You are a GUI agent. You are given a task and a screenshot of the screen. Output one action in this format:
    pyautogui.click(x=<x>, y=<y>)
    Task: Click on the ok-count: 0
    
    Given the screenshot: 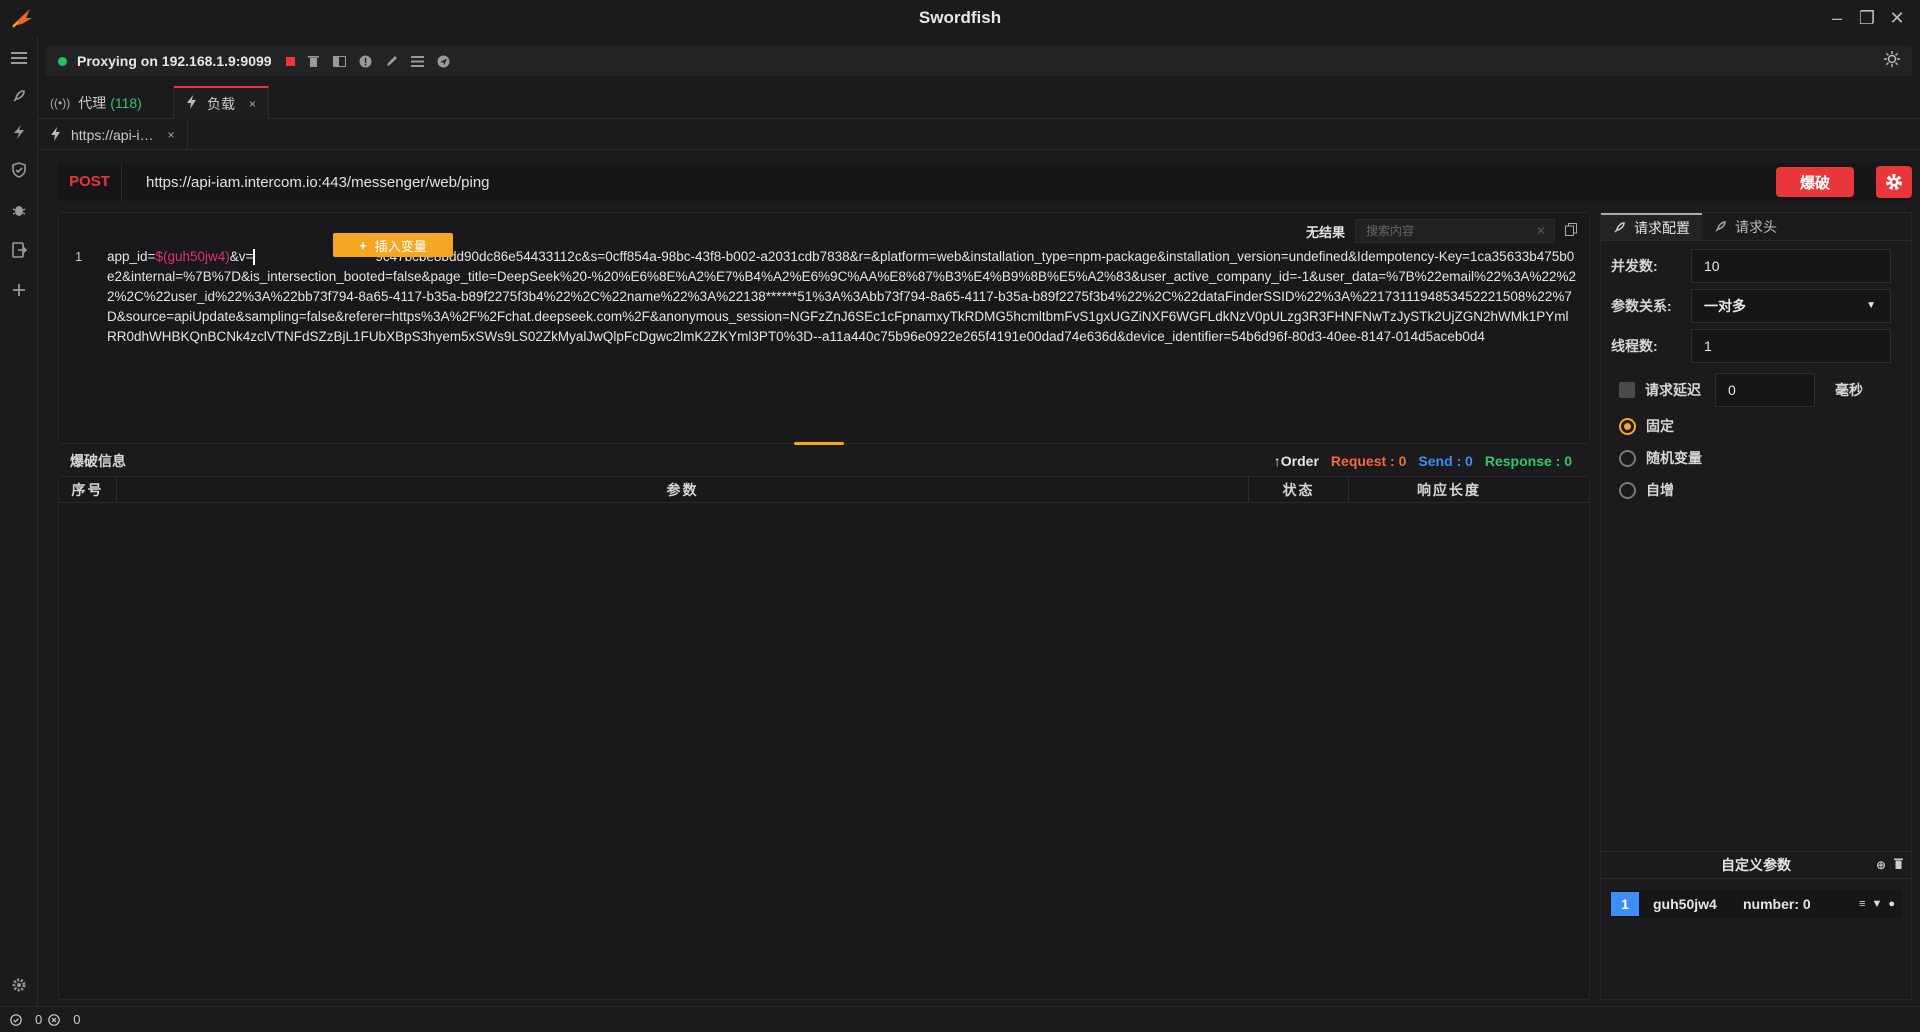 What is the action you would take?
    pyautogui.click(x=39, y=1019)
    